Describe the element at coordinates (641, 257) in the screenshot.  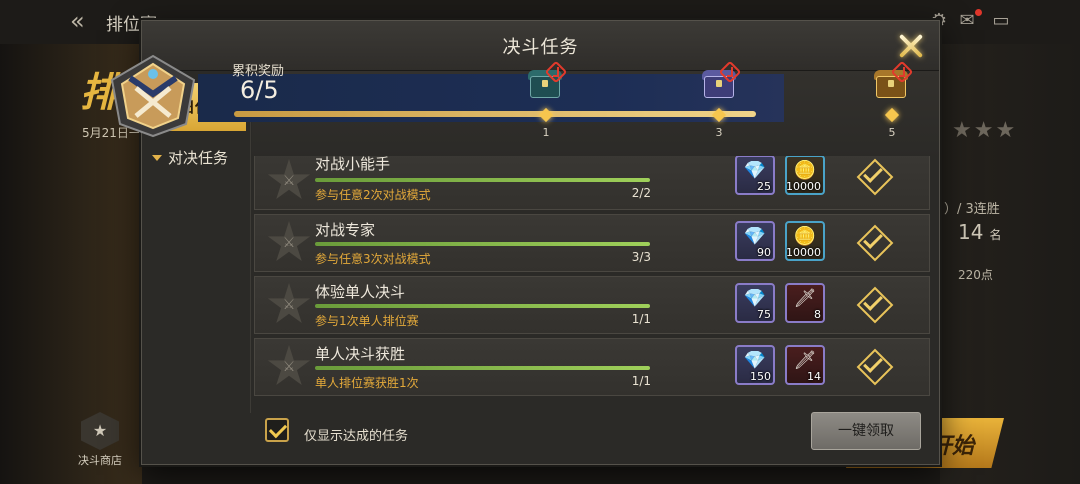
I see `task-progress-text: 3/3` at that location.